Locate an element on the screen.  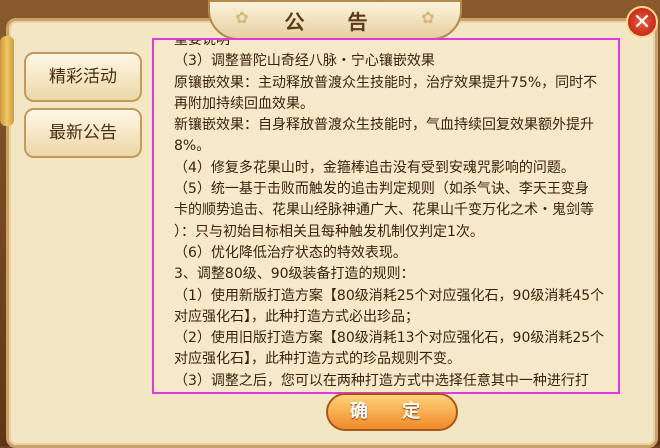
close-icon: ✕ is located at coordinates (642, 22).